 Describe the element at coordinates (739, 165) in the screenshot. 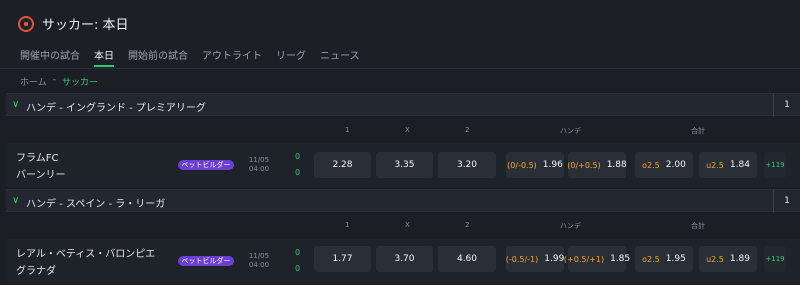

I see `odds-value: 1.84` at that location.